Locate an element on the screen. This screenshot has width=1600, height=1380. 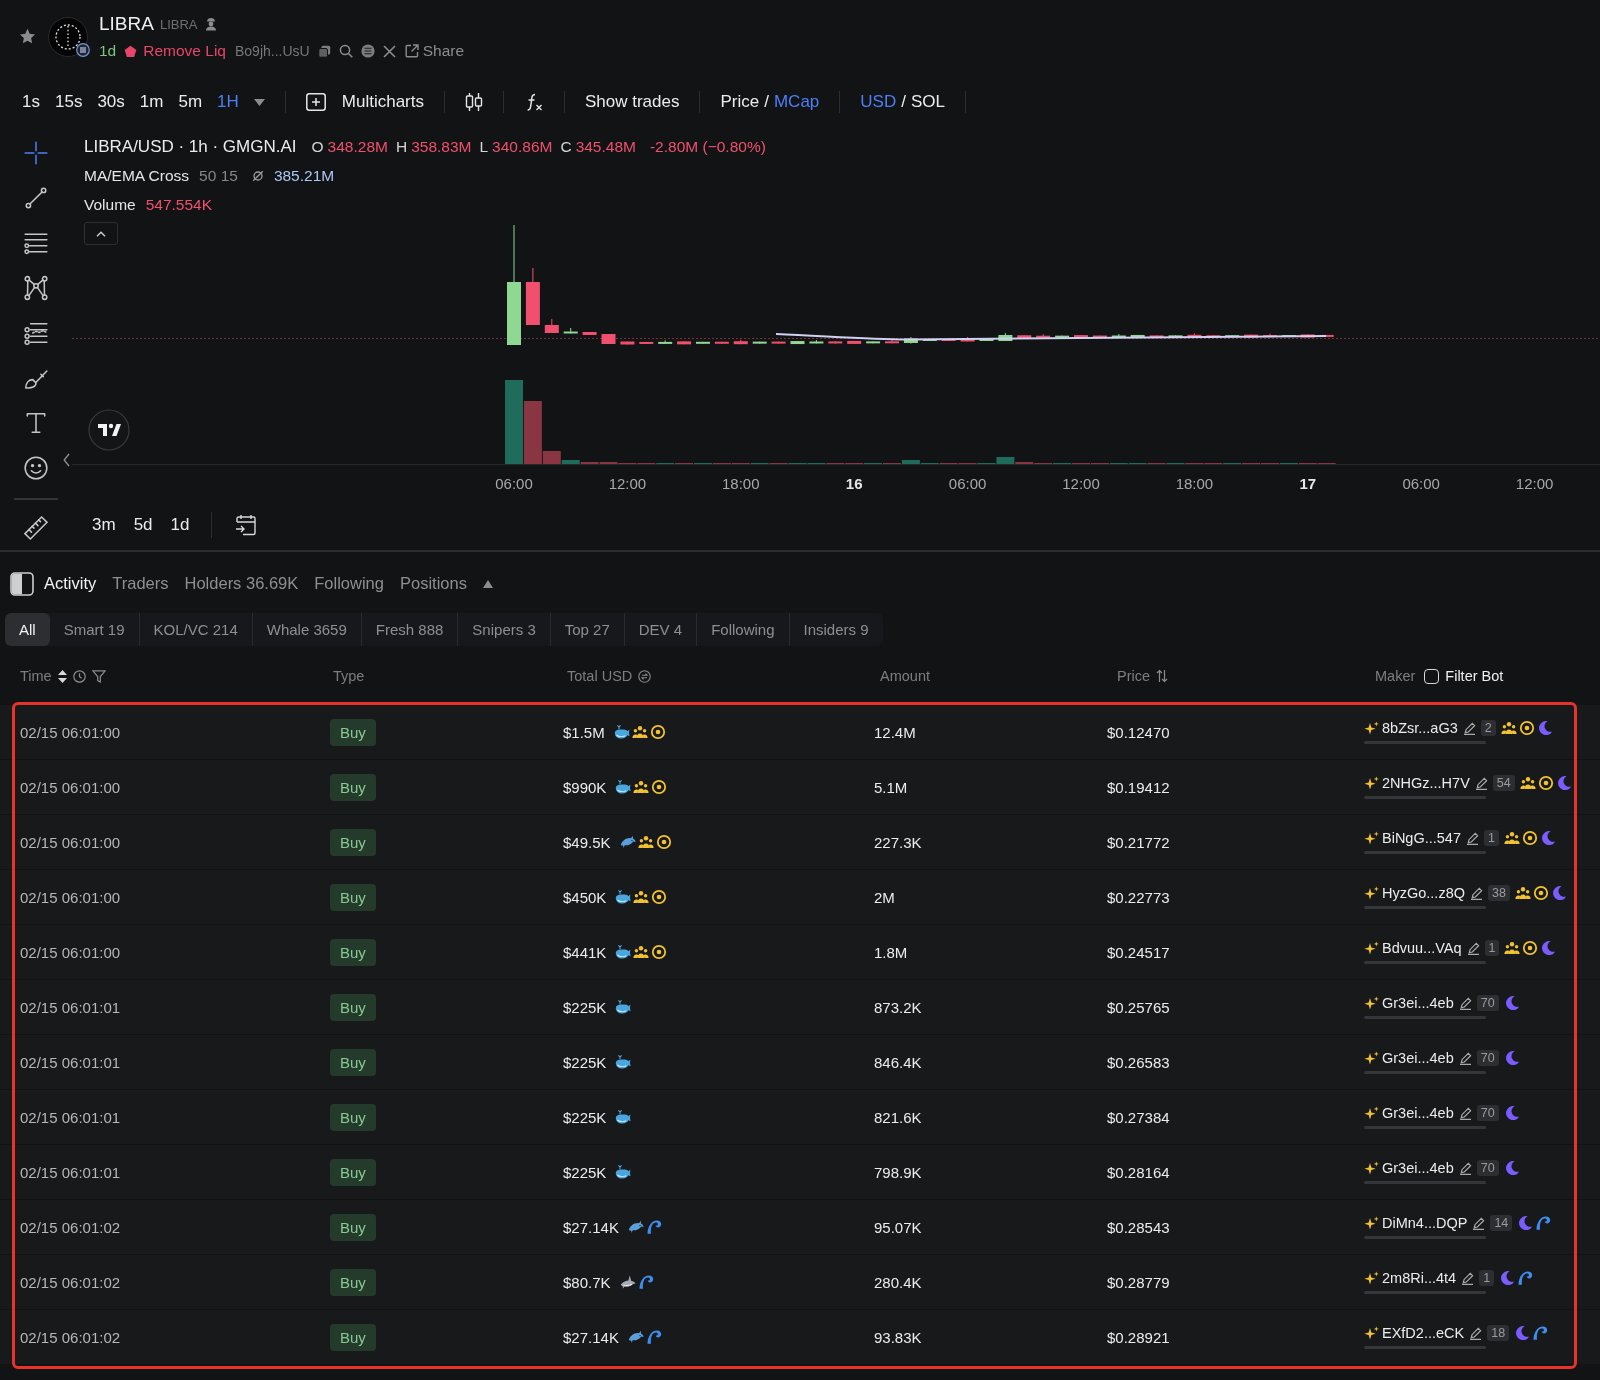
maker-address: Bdvuu...VAq is located at coordinates (1422, 948).